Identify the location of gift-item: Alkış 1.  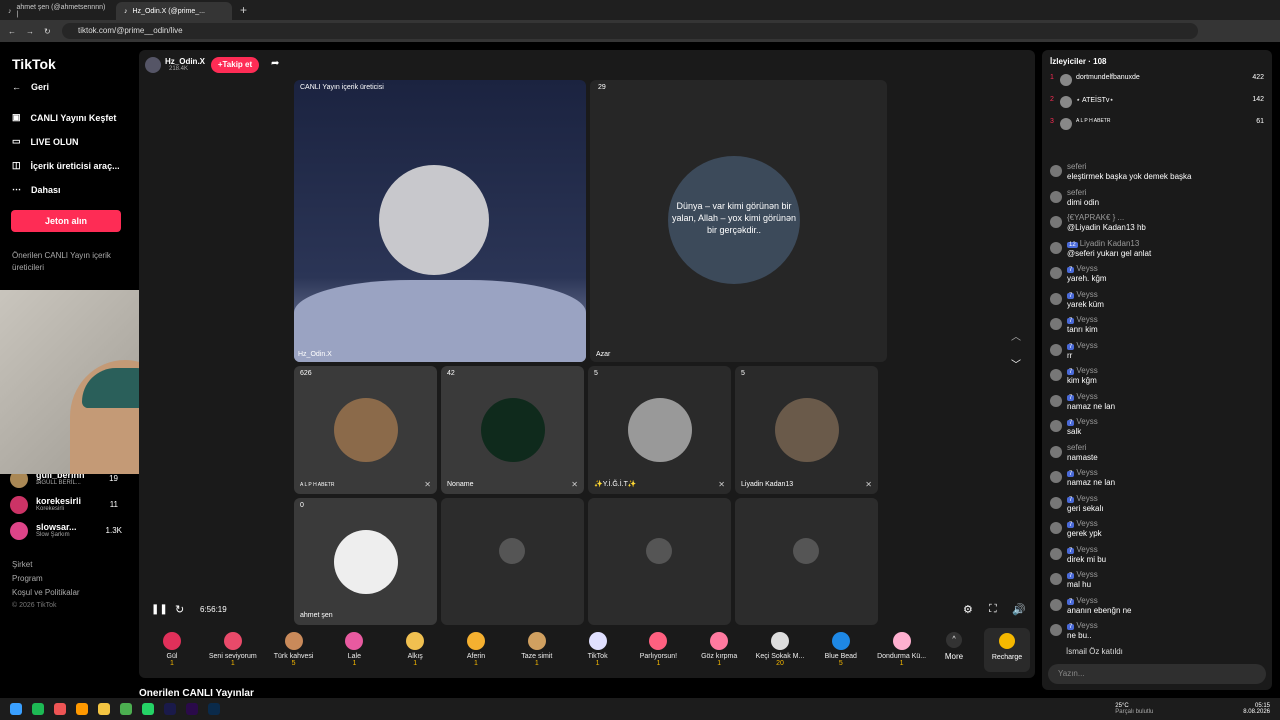
(415, 649).